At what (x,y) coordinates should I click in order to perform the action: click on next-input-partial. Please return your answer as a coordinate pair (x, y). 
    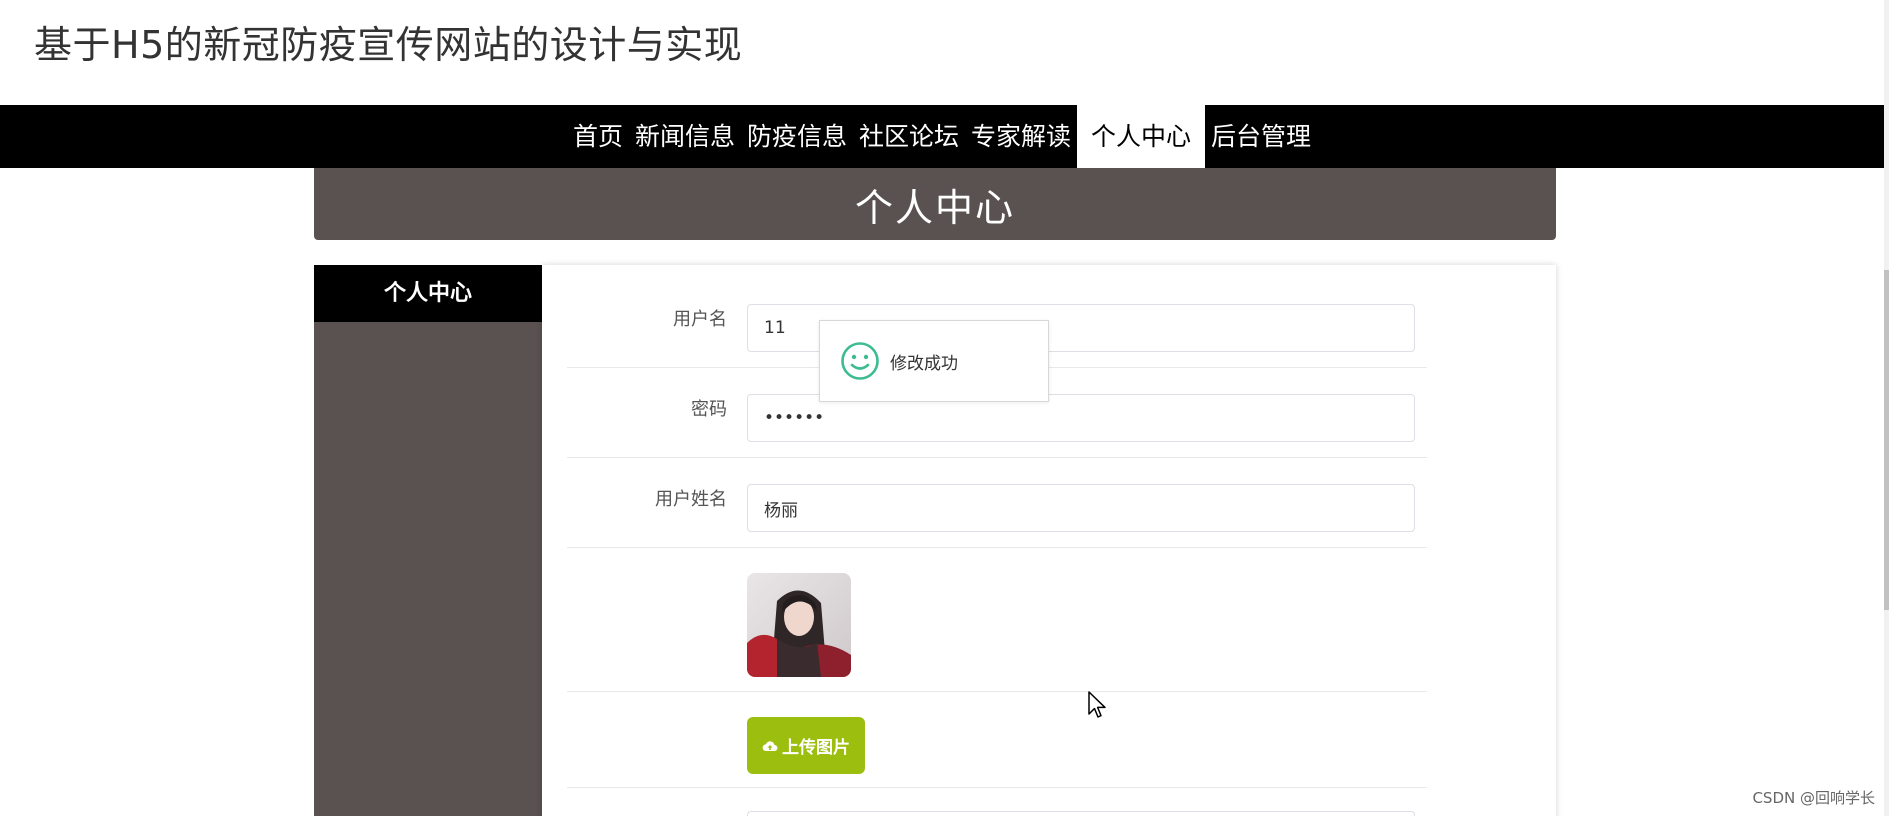
    Looking at the image, I should click on (1081, 813).